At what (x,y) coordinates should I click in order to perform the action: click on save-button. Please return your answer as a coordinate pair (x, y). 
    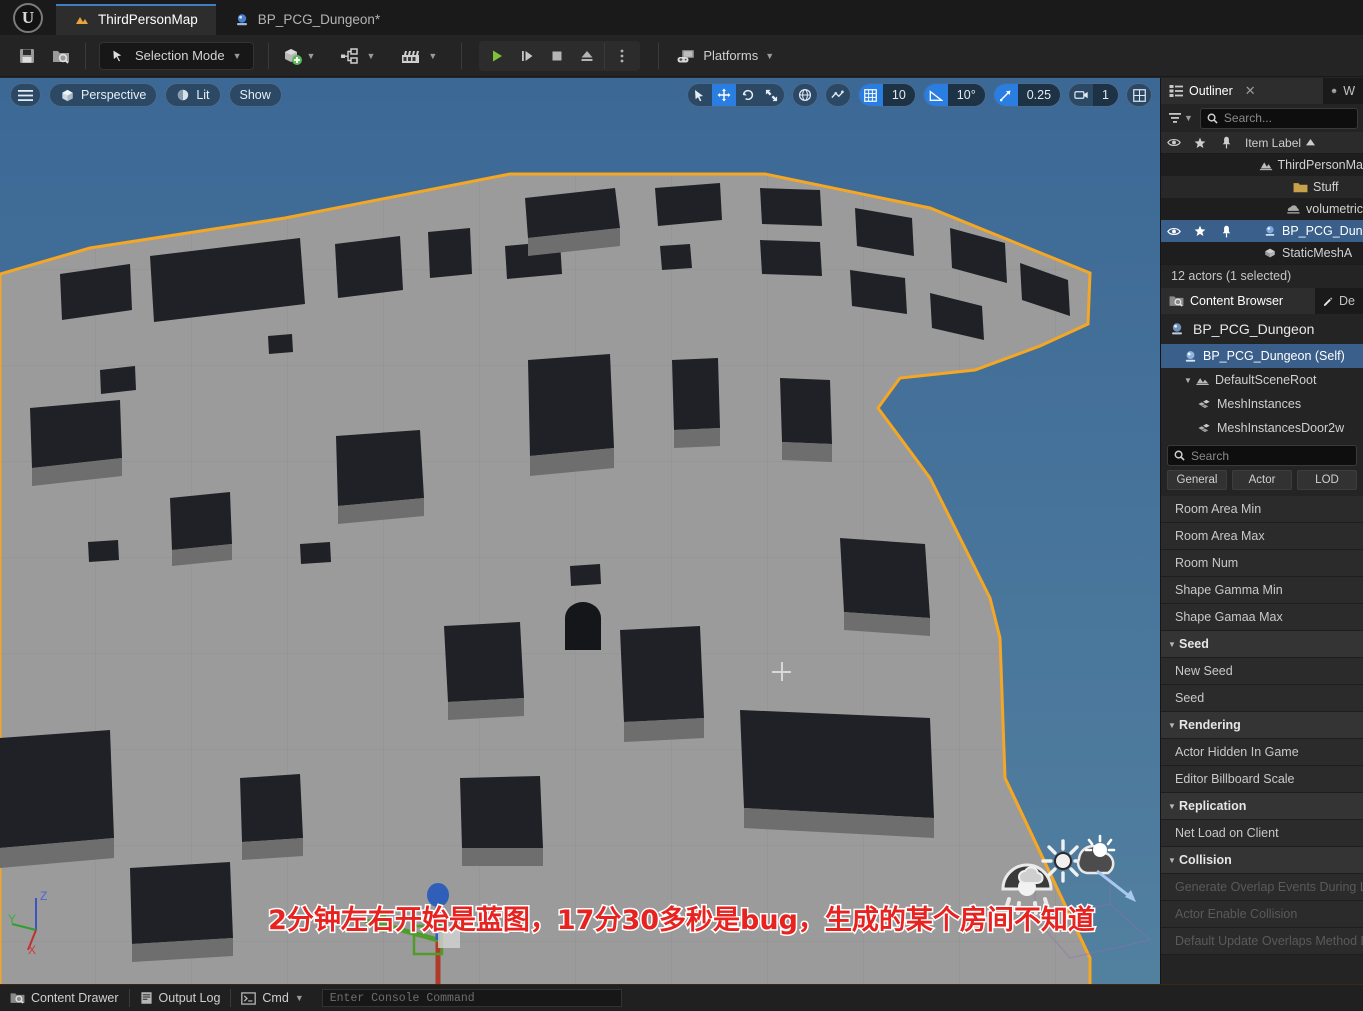
    Looking at the image, I should click on (27, 56).